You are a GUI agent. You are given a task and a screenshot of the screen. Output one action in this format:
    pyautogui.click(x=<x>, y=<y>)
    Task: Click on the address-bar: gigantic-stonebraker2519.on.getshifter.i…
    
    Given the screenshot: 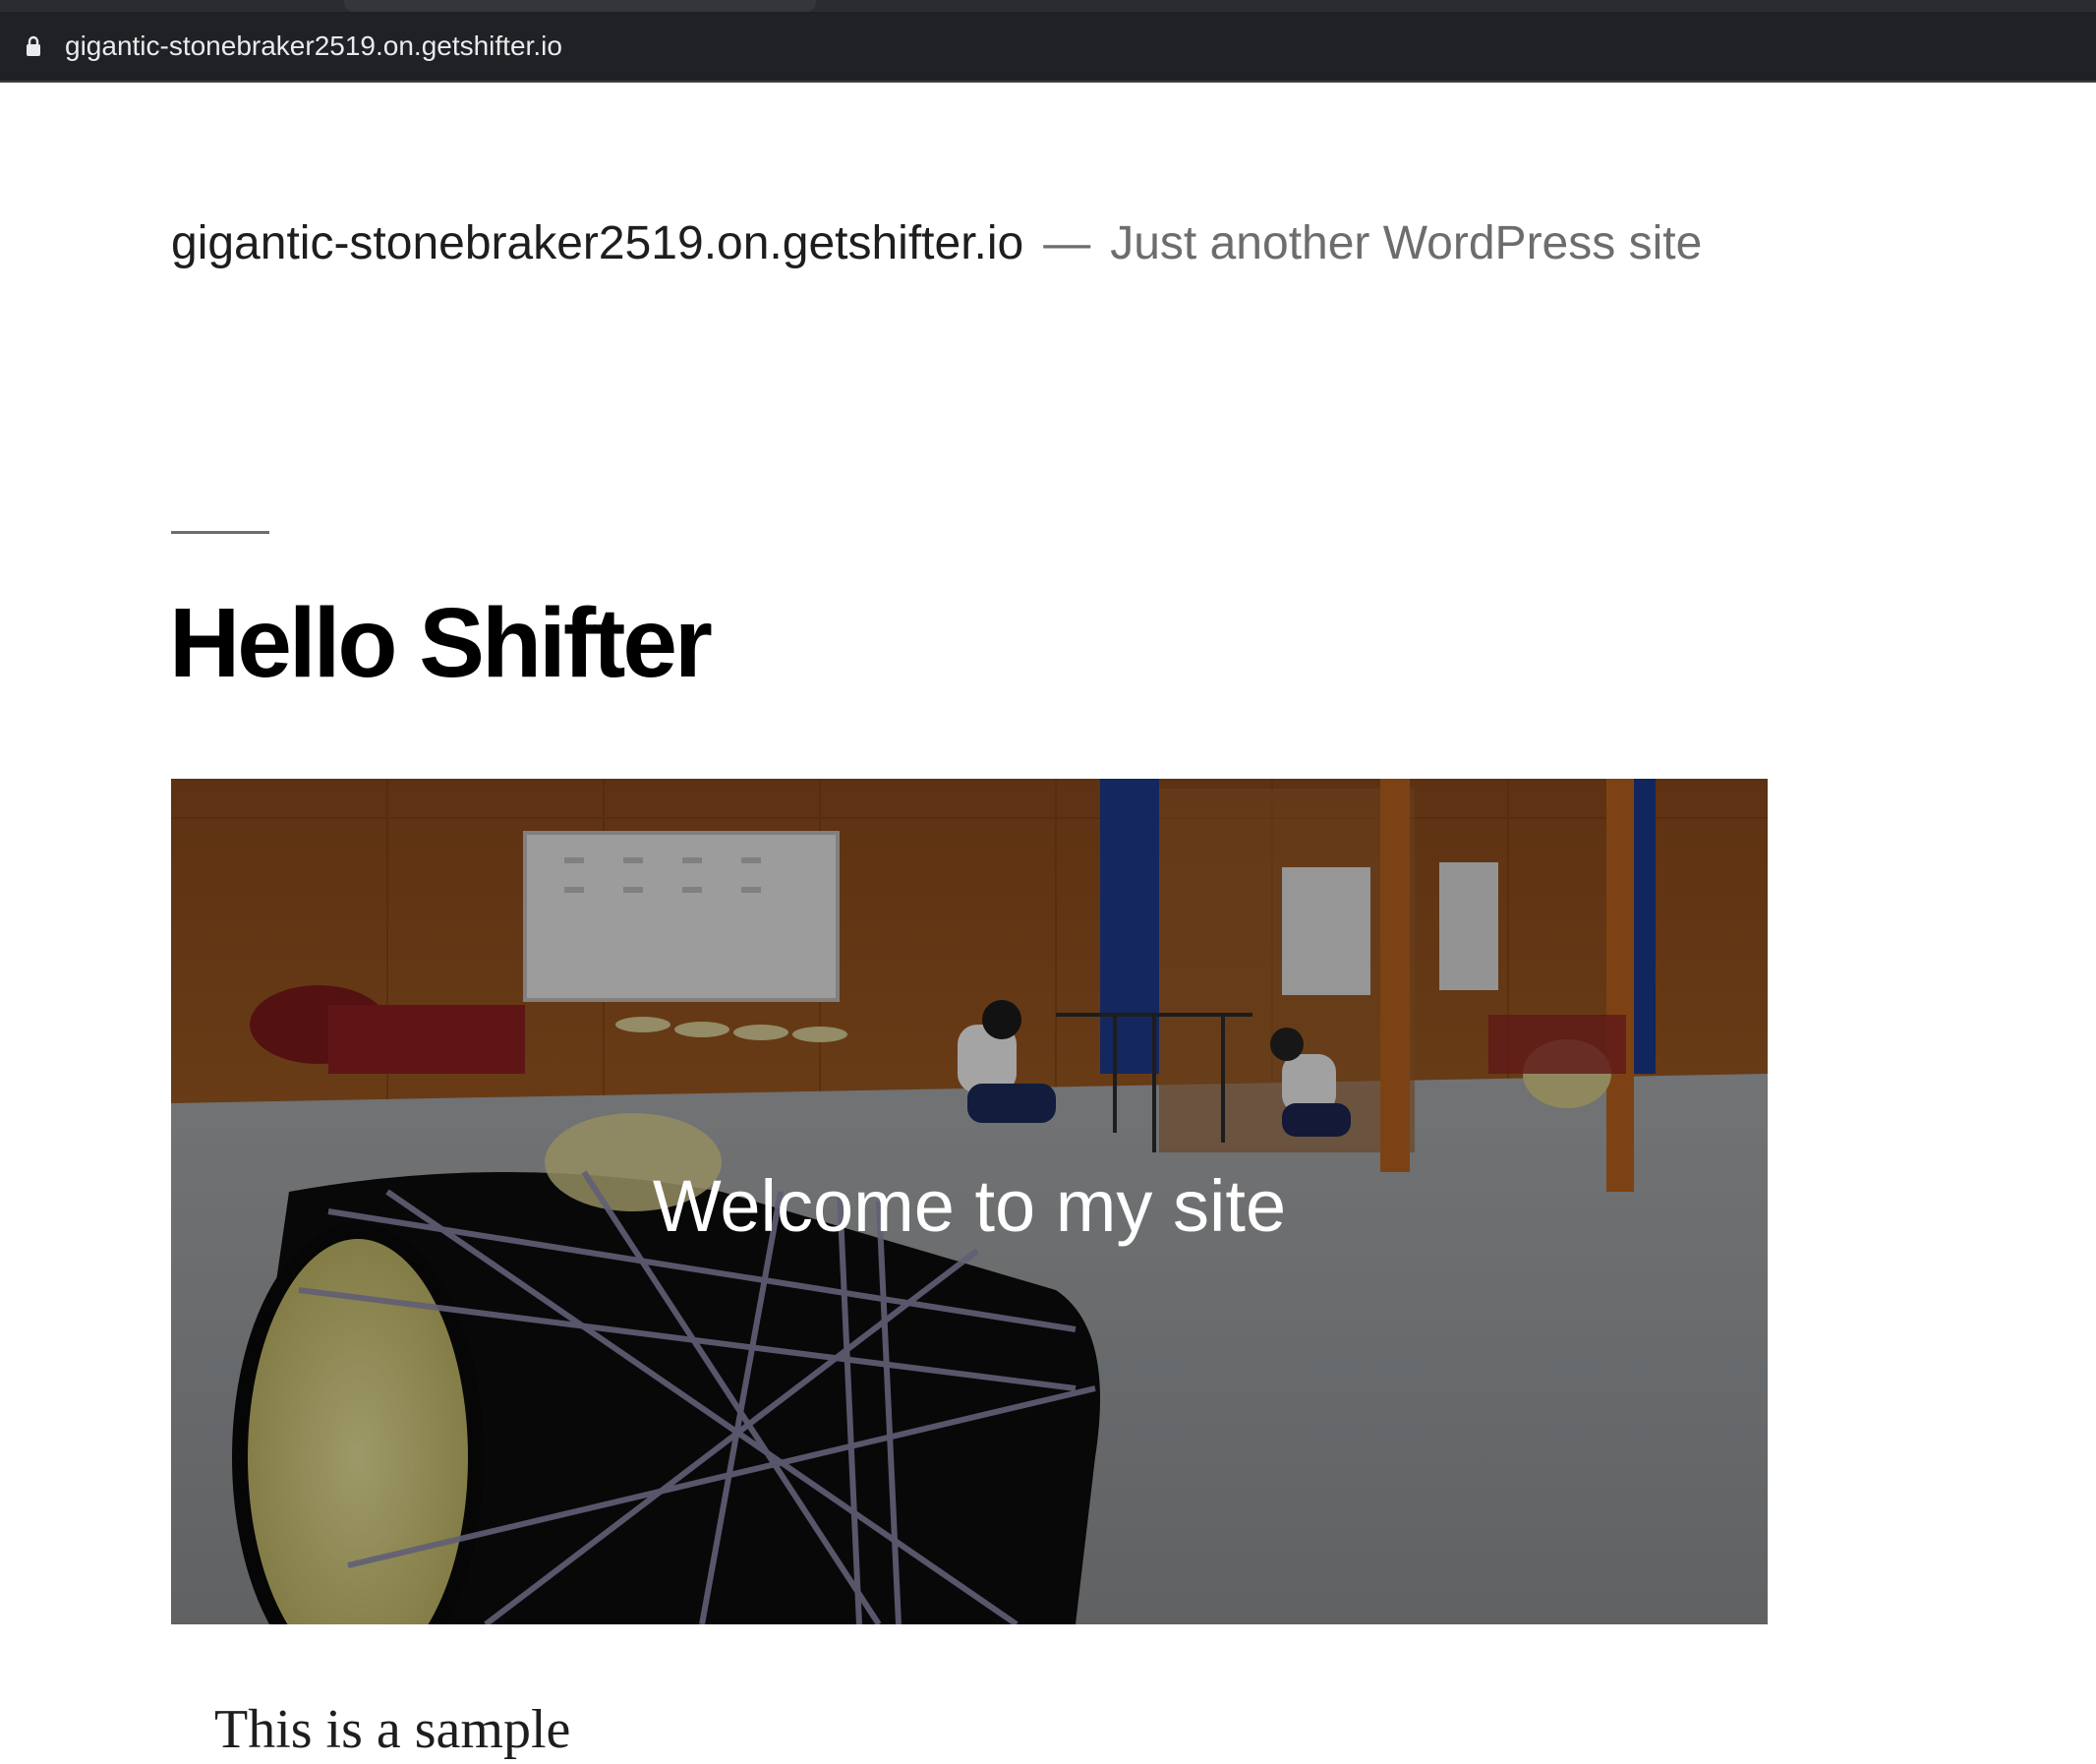 What is the action you would take?
    pyautogui.click(x=1048, y=46)
    